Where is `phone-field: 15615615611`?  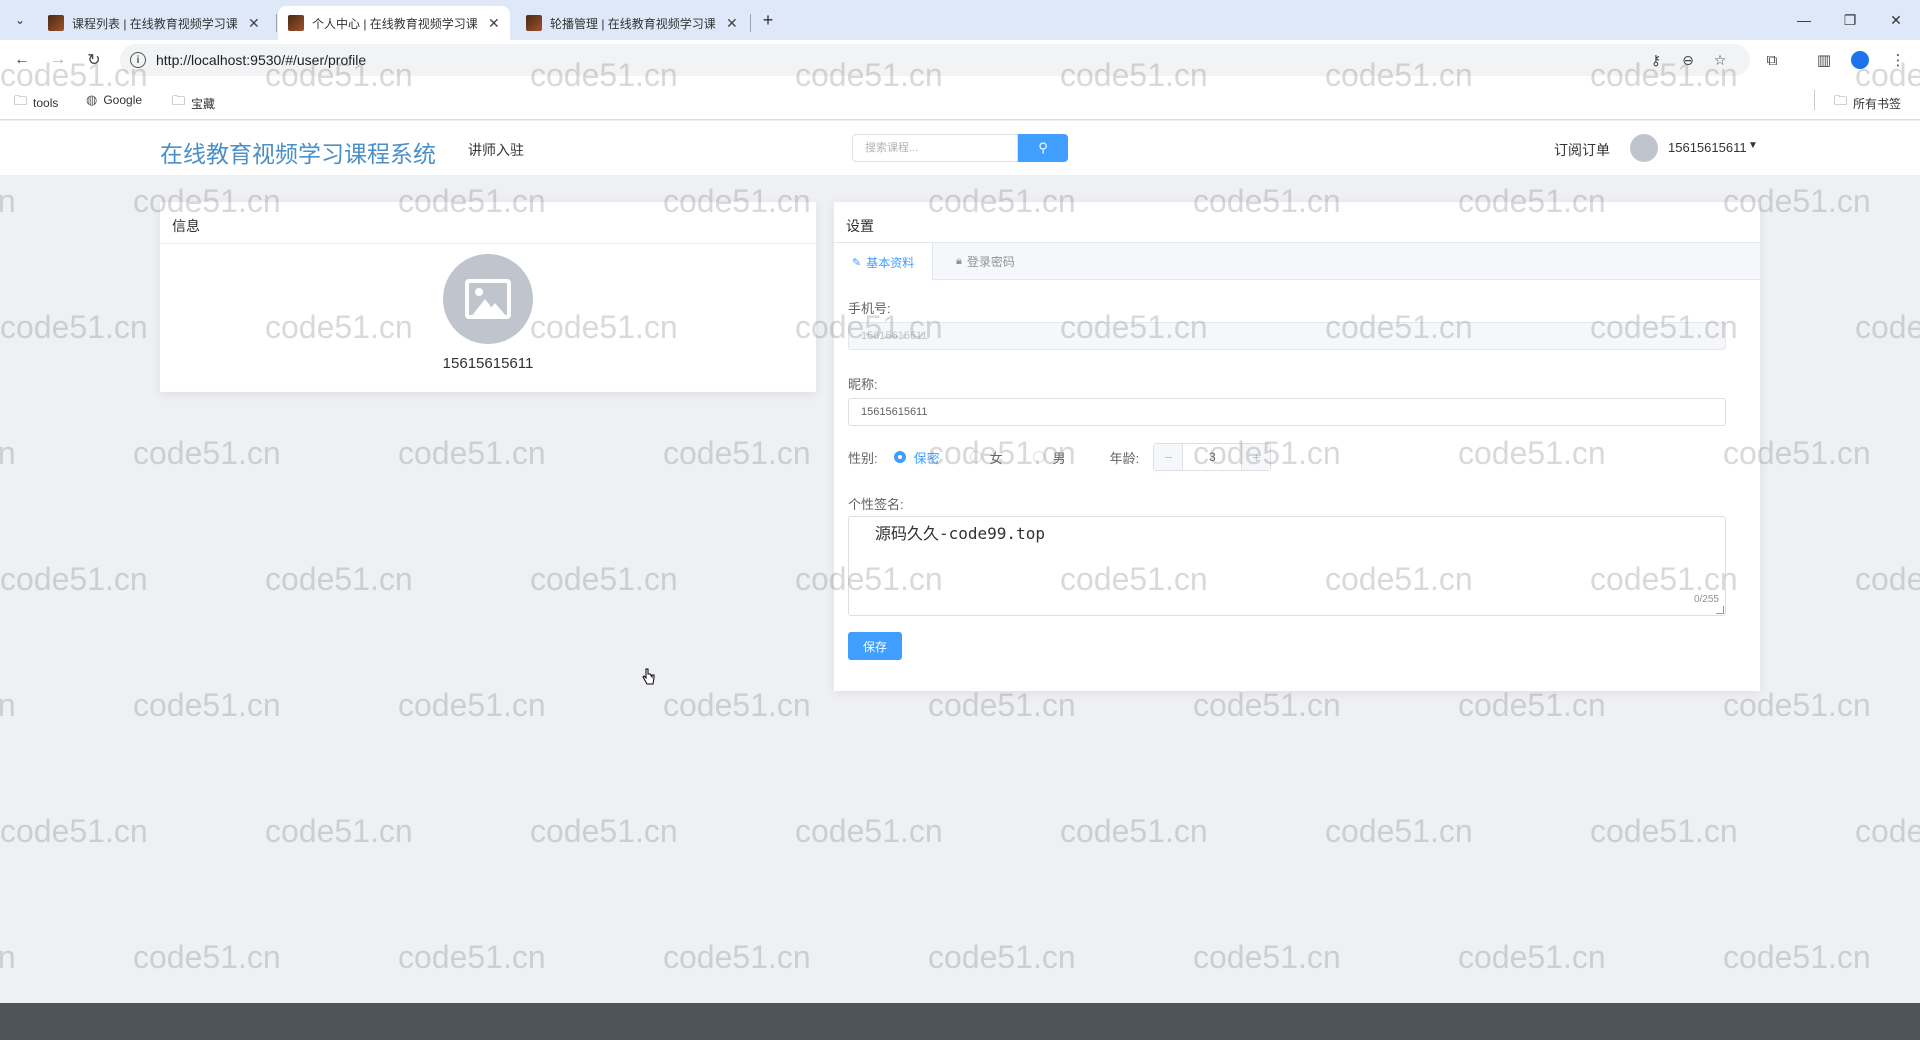 phone-field: 15615615611 is located at coordinates (1287, 336).